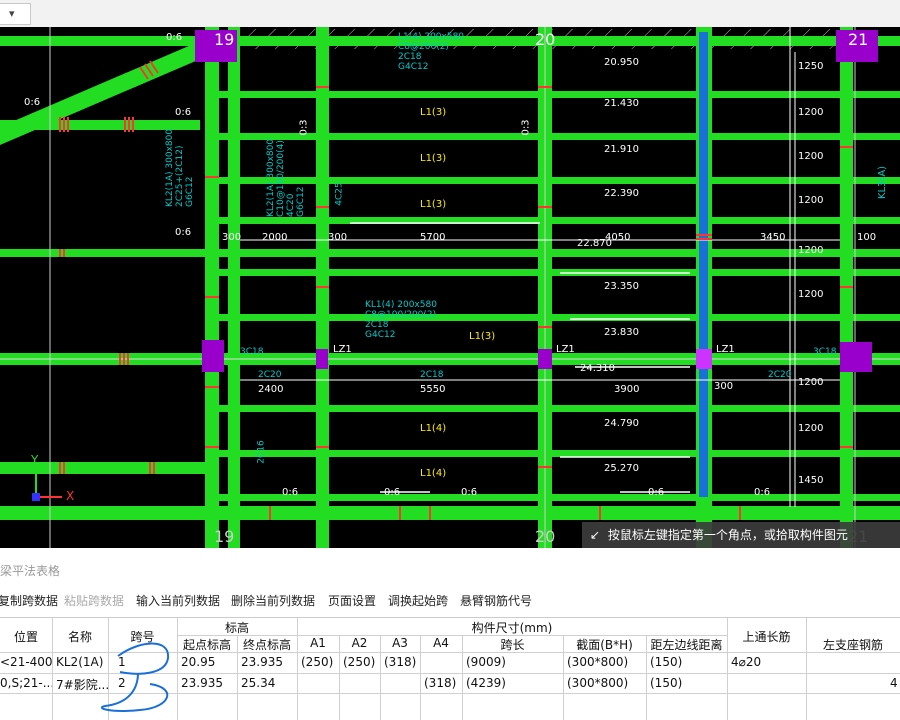 The image size is (900, 720). What do you see at coordinates (811, 382) in the screenshot?
I see `dim-1200-f: 1200` at bounding box center [811, 382].